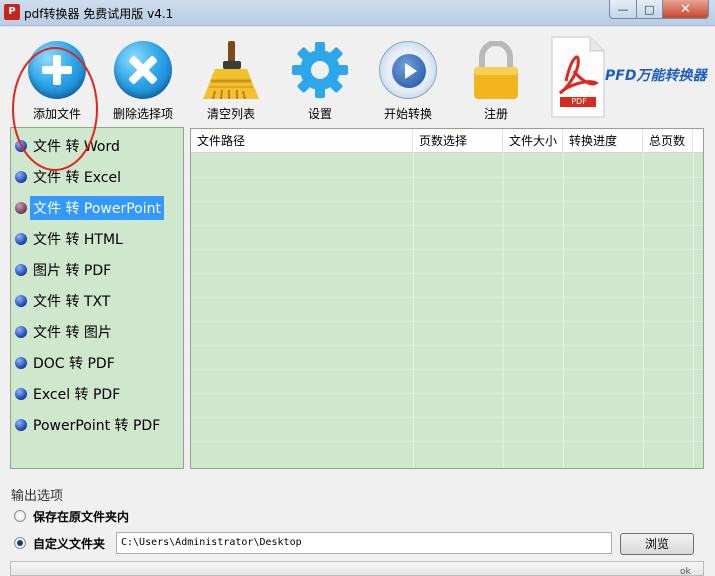  Describe the element at coordinates (20, 516) in the screenshot. I see `radio-save-original-folder` at that location.